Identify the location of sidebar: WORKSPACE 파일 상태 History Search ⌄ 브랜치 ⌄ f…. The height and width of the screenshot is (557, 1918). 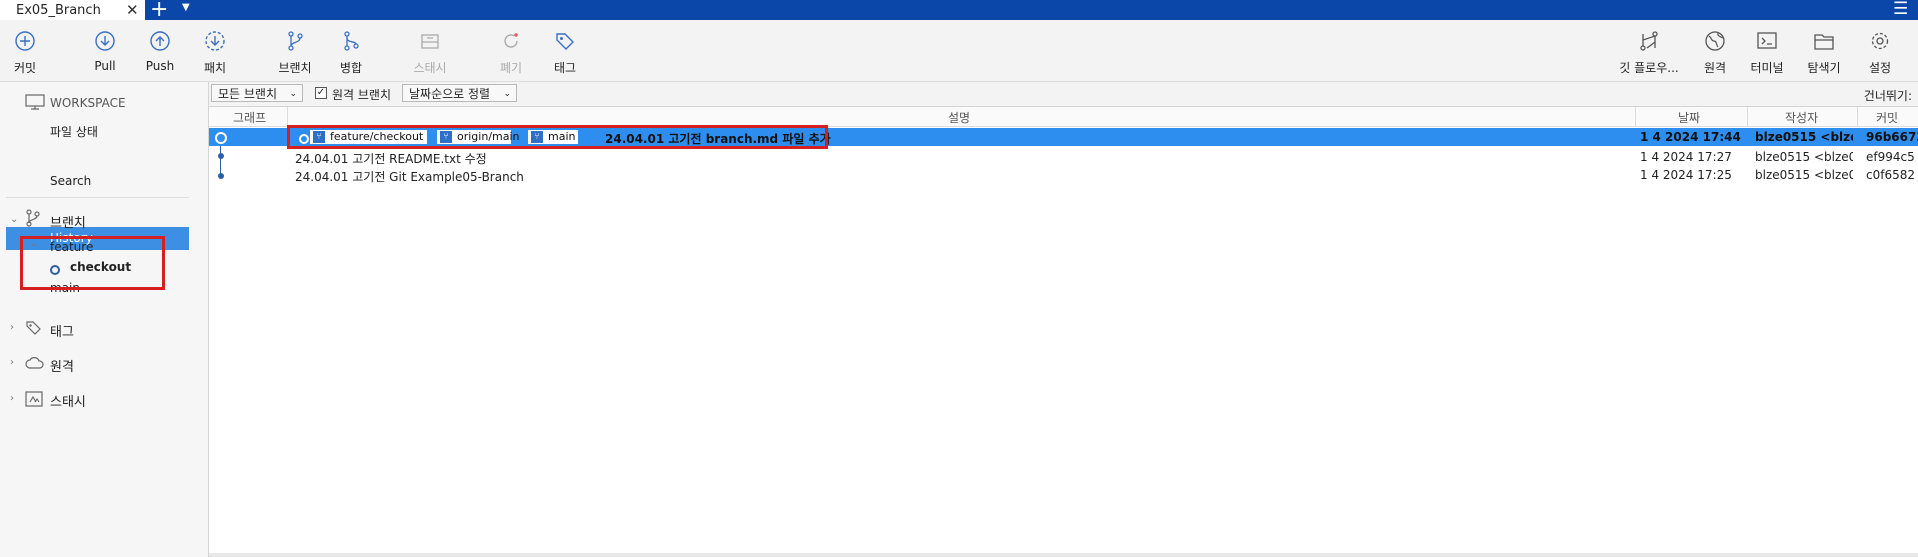
(104, 319).